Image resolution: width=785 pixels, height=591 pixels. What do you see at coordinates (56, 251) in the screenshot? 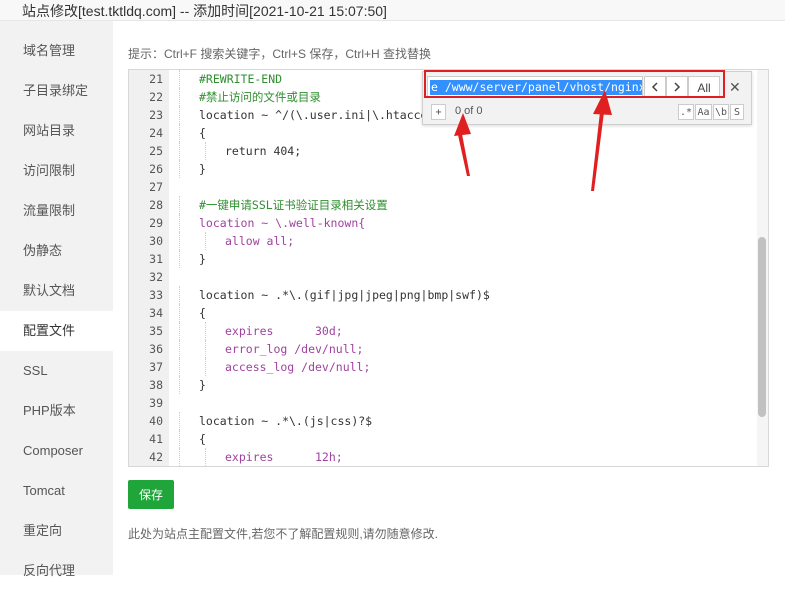
I see `sidebar-item: 伪静态` at bounding box center [56, 251].